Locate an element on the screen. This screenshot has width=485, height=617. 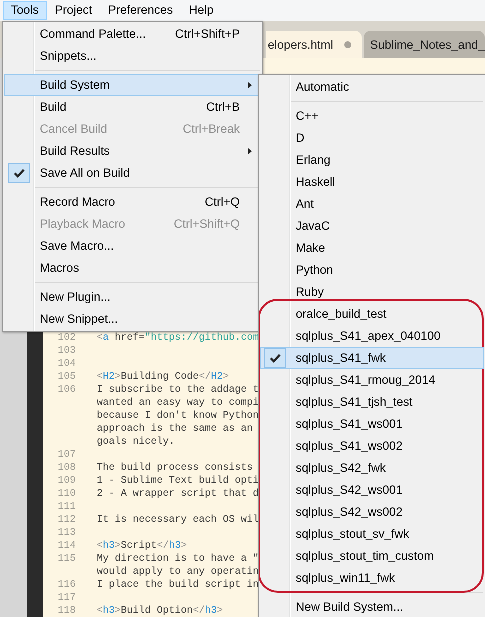
menu-item: sqlplus_S41_fwk is located at coordinates (372, 358).